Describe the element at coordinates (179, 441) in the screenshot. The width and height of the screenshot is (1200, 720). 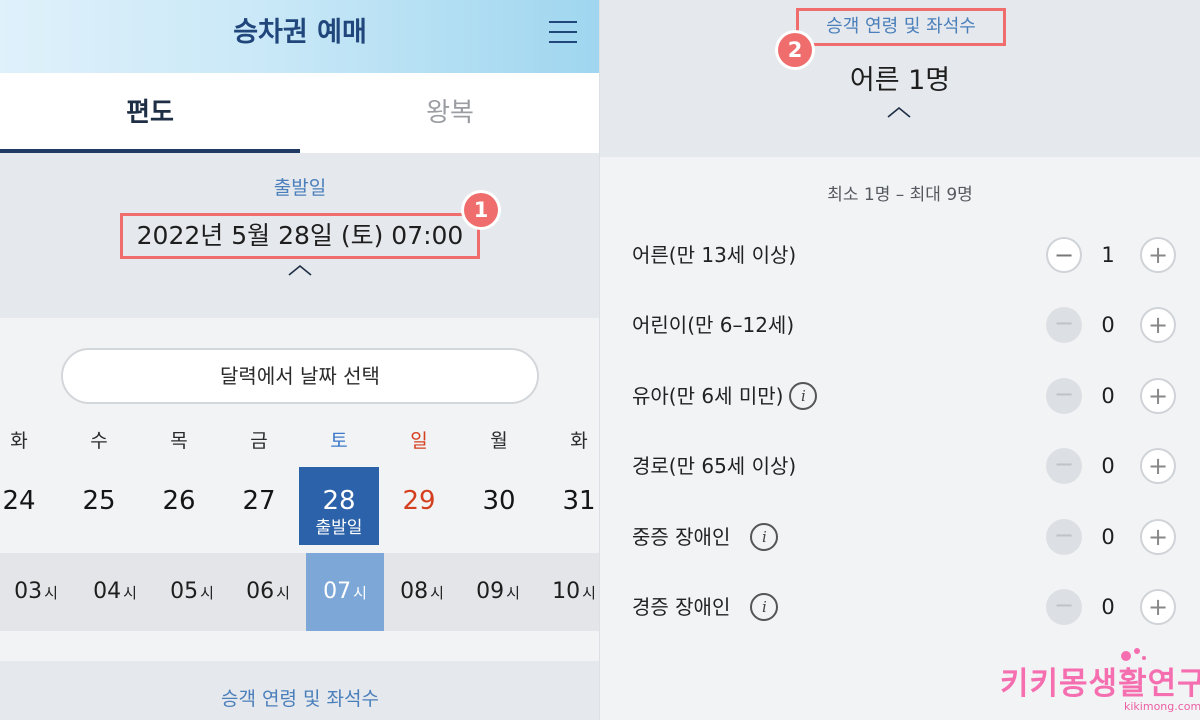
I see `weekday-label: 목` at that location.